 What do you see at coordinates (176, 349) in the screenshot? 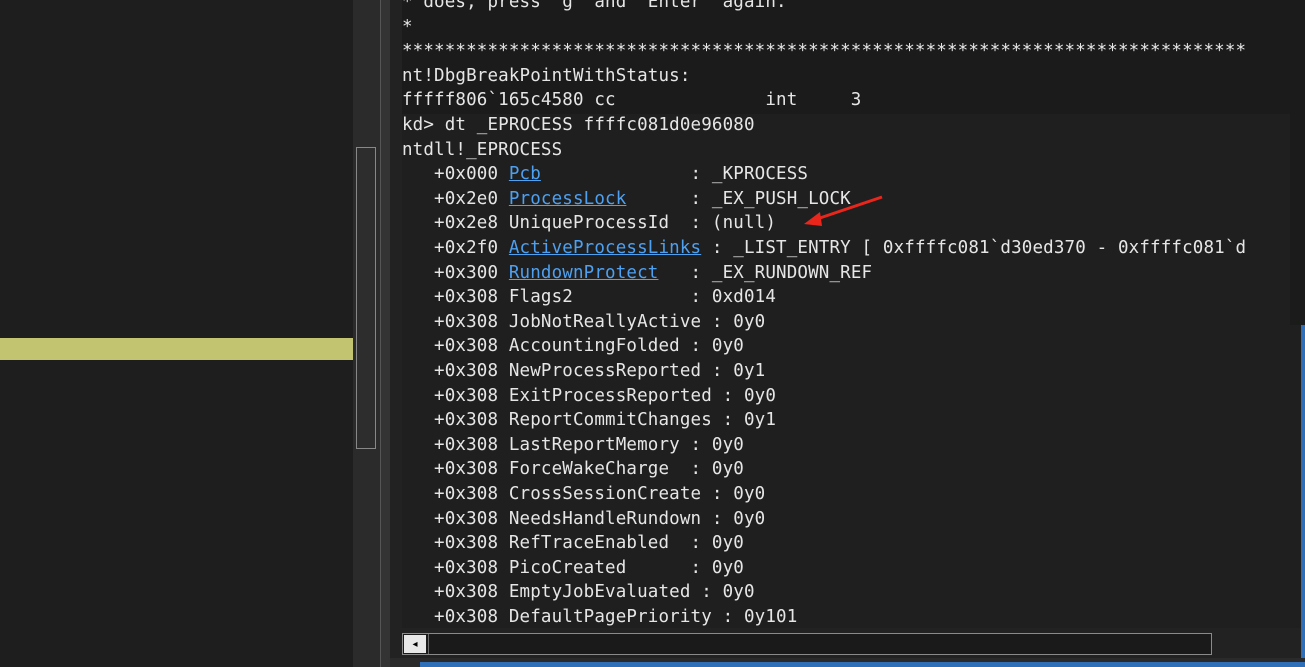
I see `current-line-highlight` at bounding box center [176, 349].